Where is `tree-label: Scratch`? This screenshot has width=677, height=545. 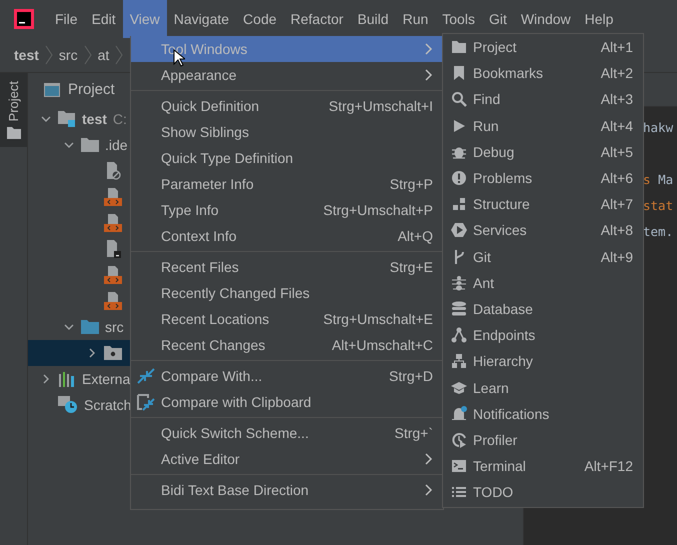
tree-label: Scratch is located at coordinates (108, 405).